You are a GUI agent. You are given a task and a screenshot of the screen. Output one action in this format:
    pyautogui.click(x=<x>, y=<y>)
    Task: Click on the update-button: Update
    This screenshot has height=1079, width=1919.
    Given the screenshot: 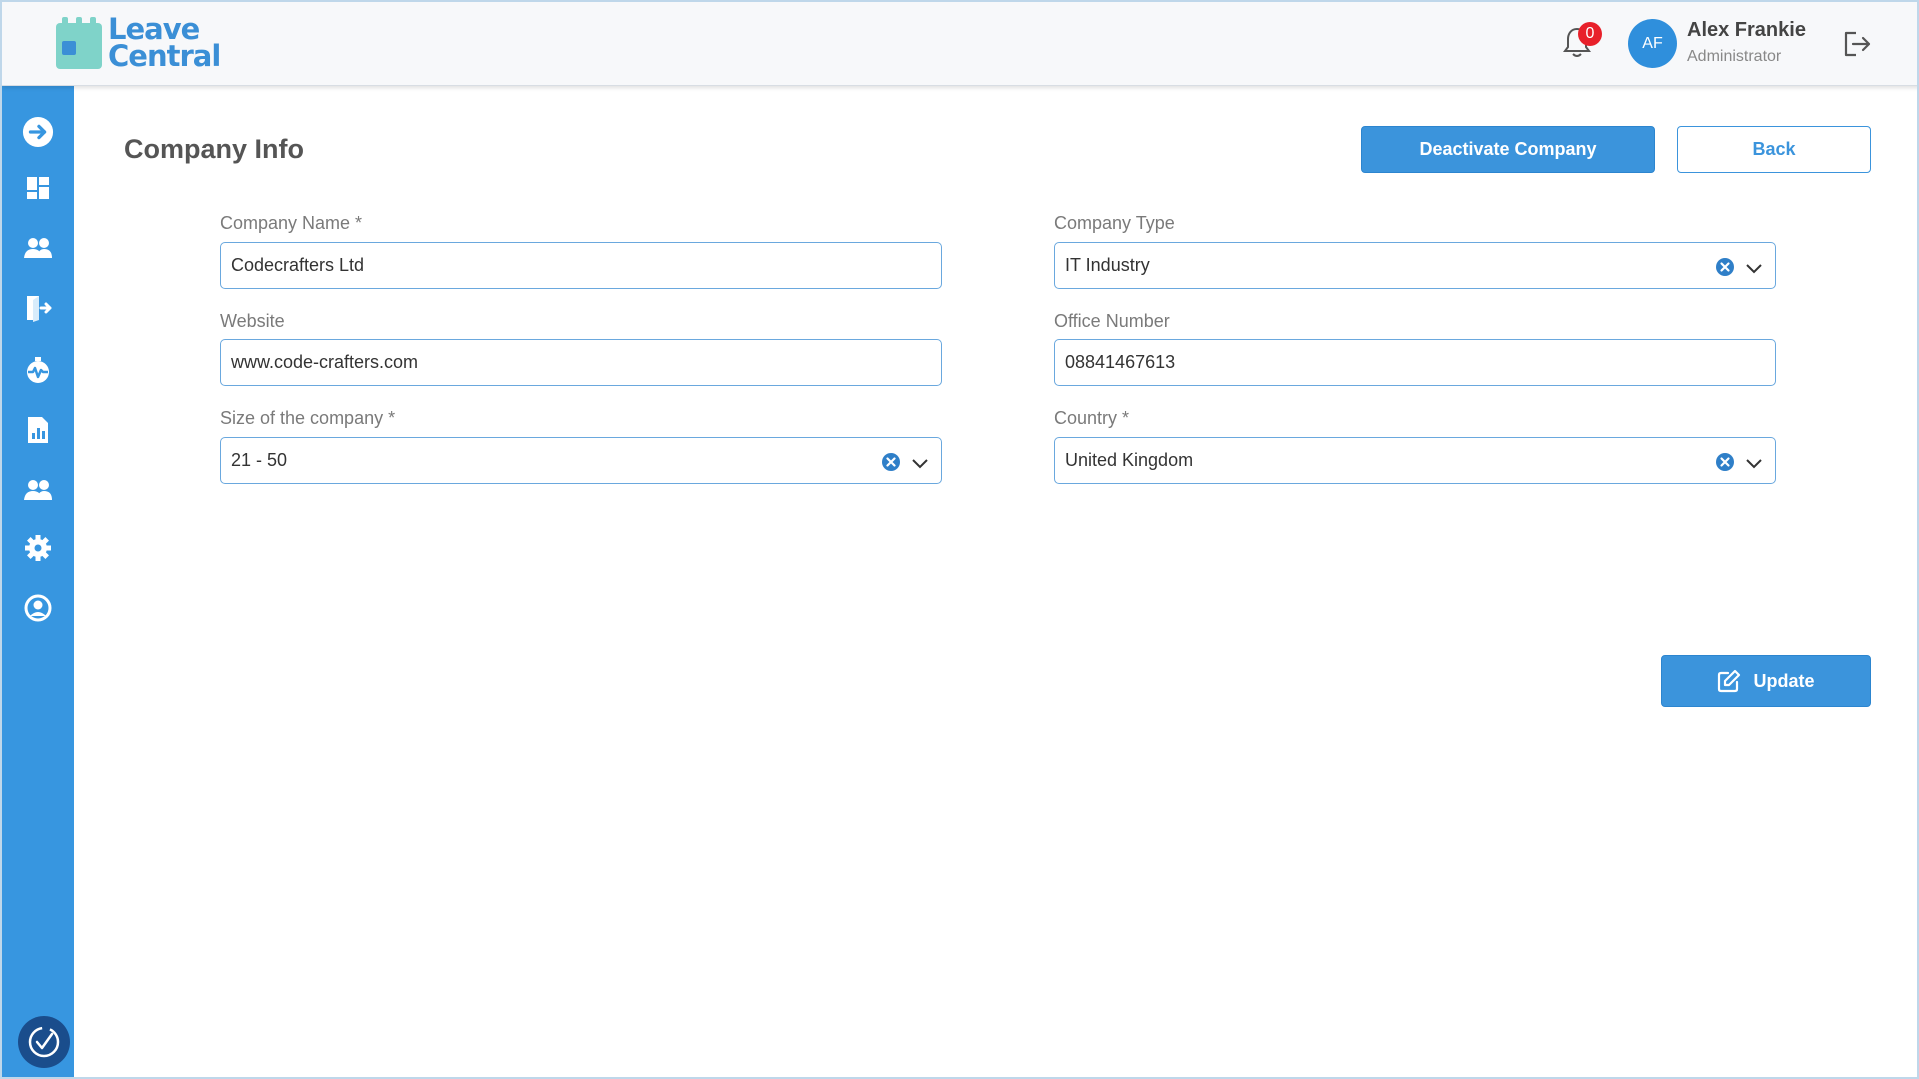 What is the action you would take?
    pyautogui.click(x=1766, y=681)
    